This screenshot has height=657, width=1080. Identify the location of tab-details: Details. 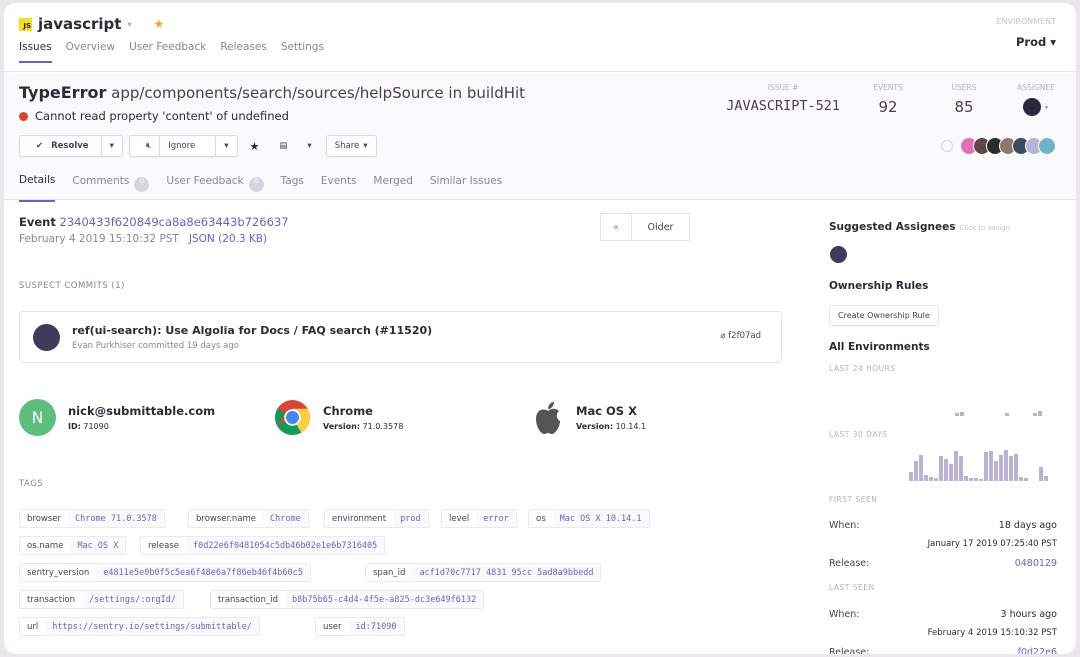
(37, 188).